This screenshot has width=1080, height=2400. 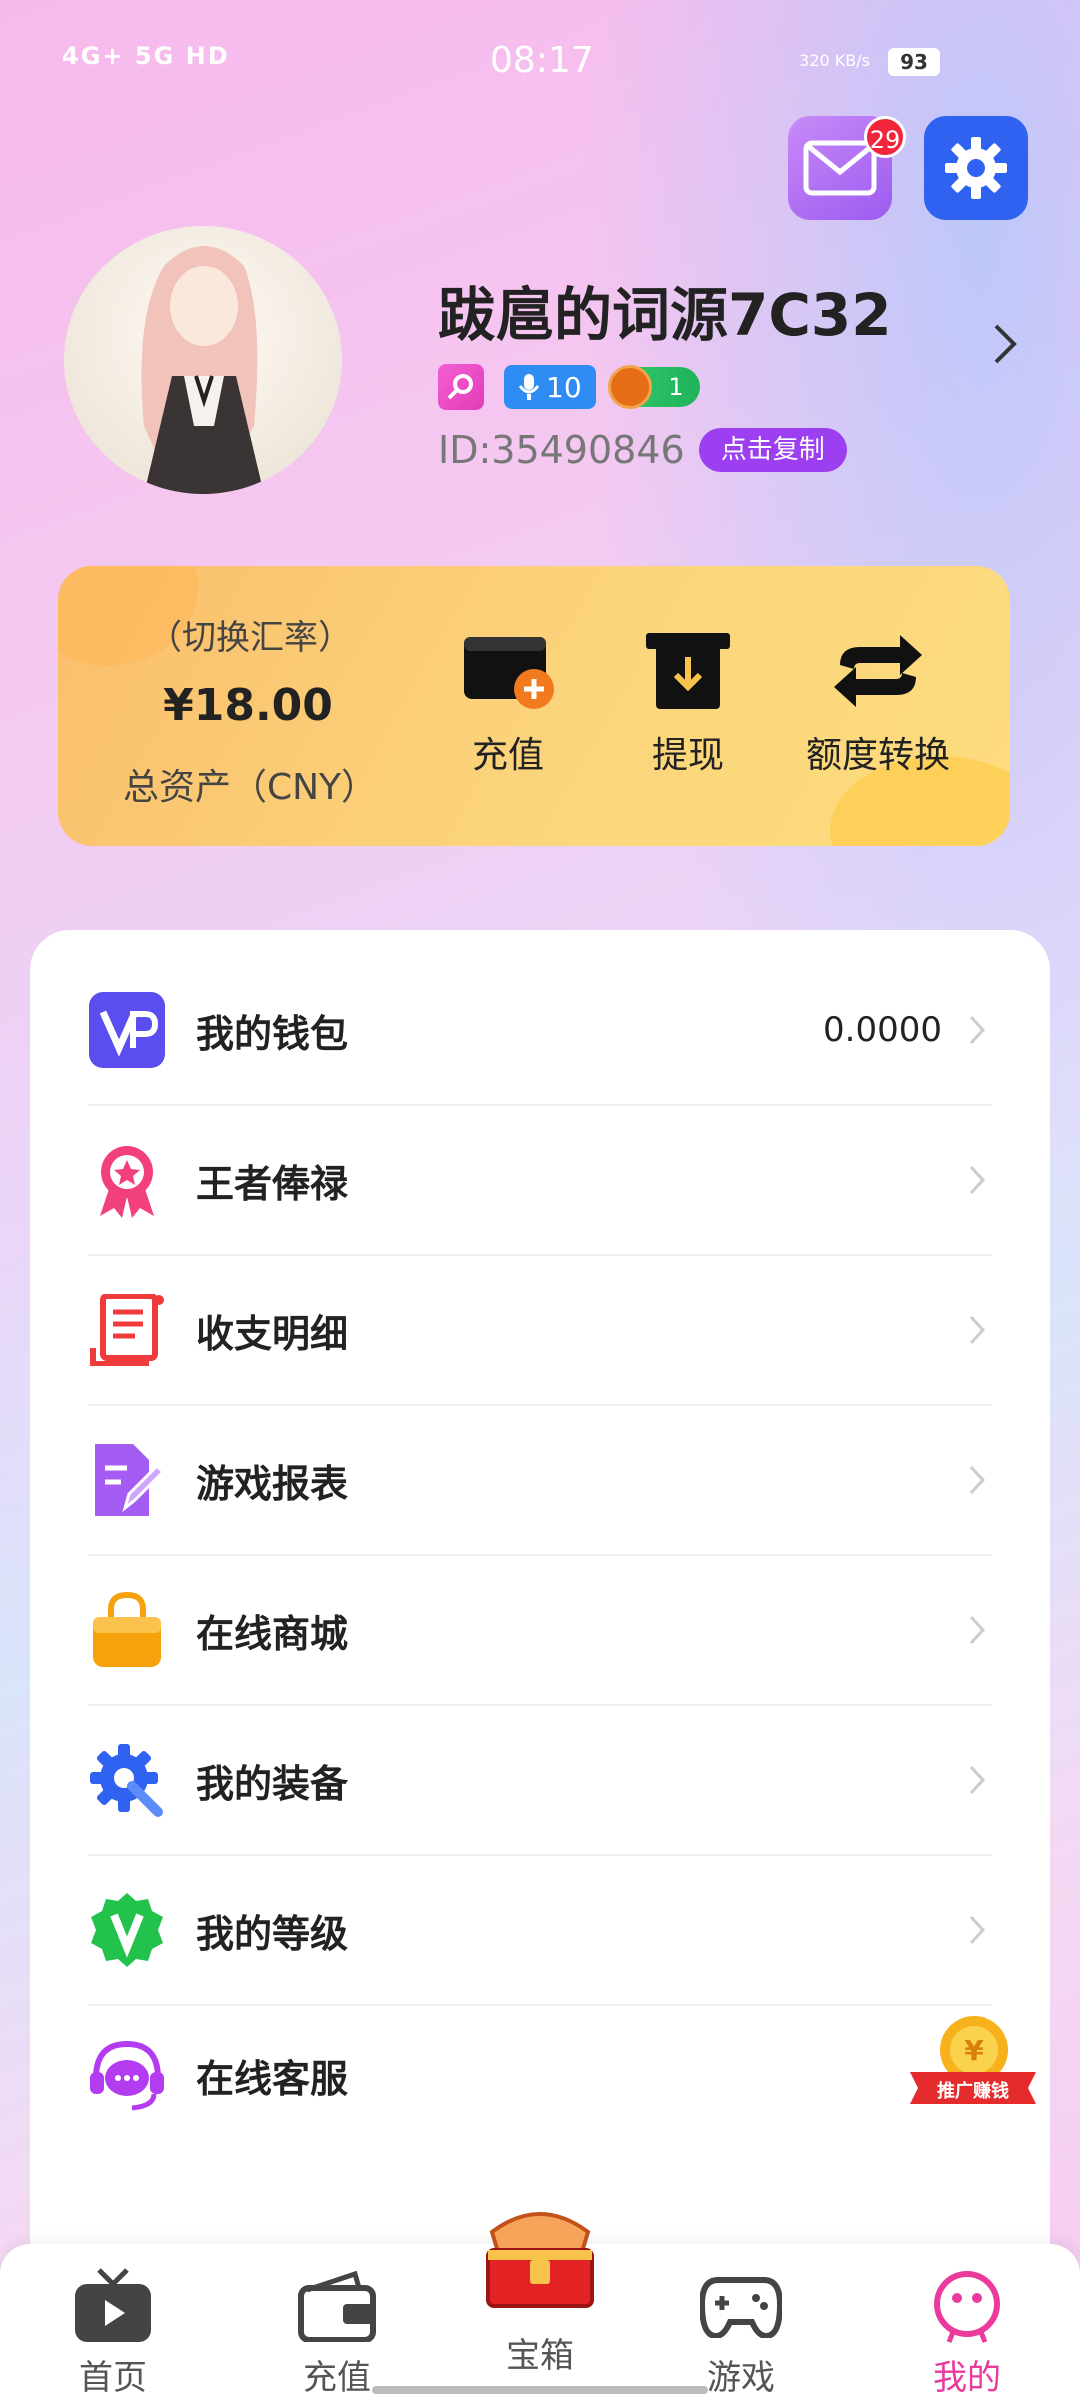 What do you see at coordinates (272, 1633) in the screenshot?
I see `menu-label: 在线商城` at bounding box center [272, 1633].